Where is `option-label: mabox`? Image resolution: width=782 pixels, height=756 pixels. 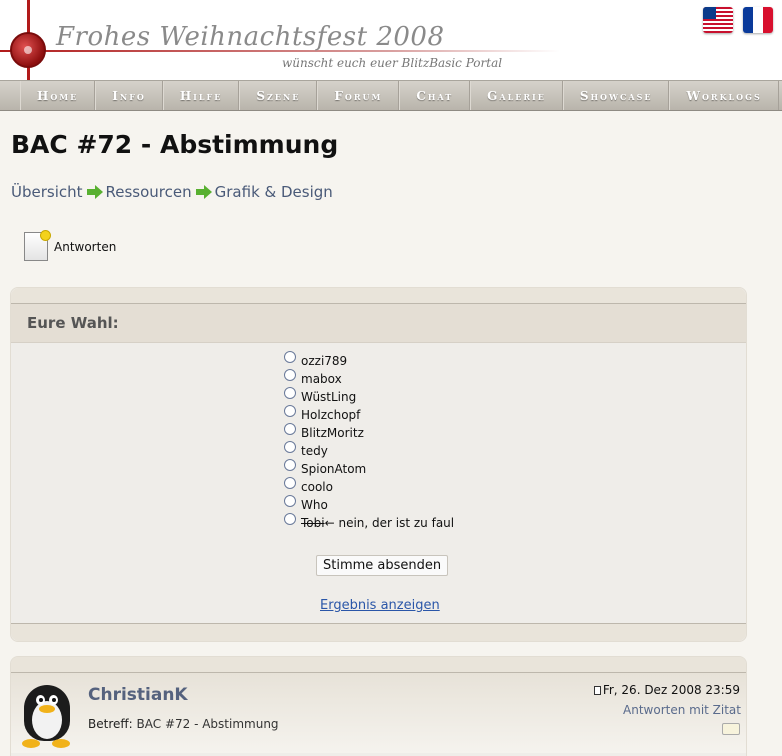
option-label: mabox is located at coordinates (321, 379).